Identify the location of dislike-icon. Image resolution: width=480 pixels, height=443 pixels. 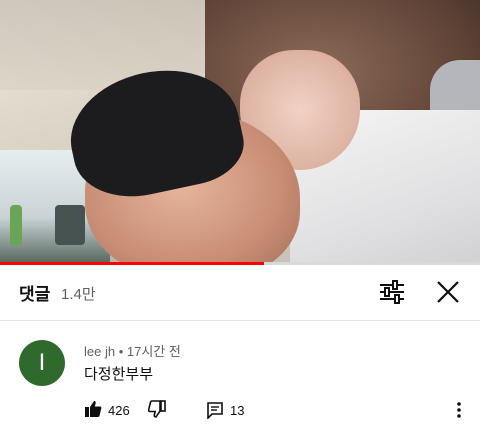
(157, 409).